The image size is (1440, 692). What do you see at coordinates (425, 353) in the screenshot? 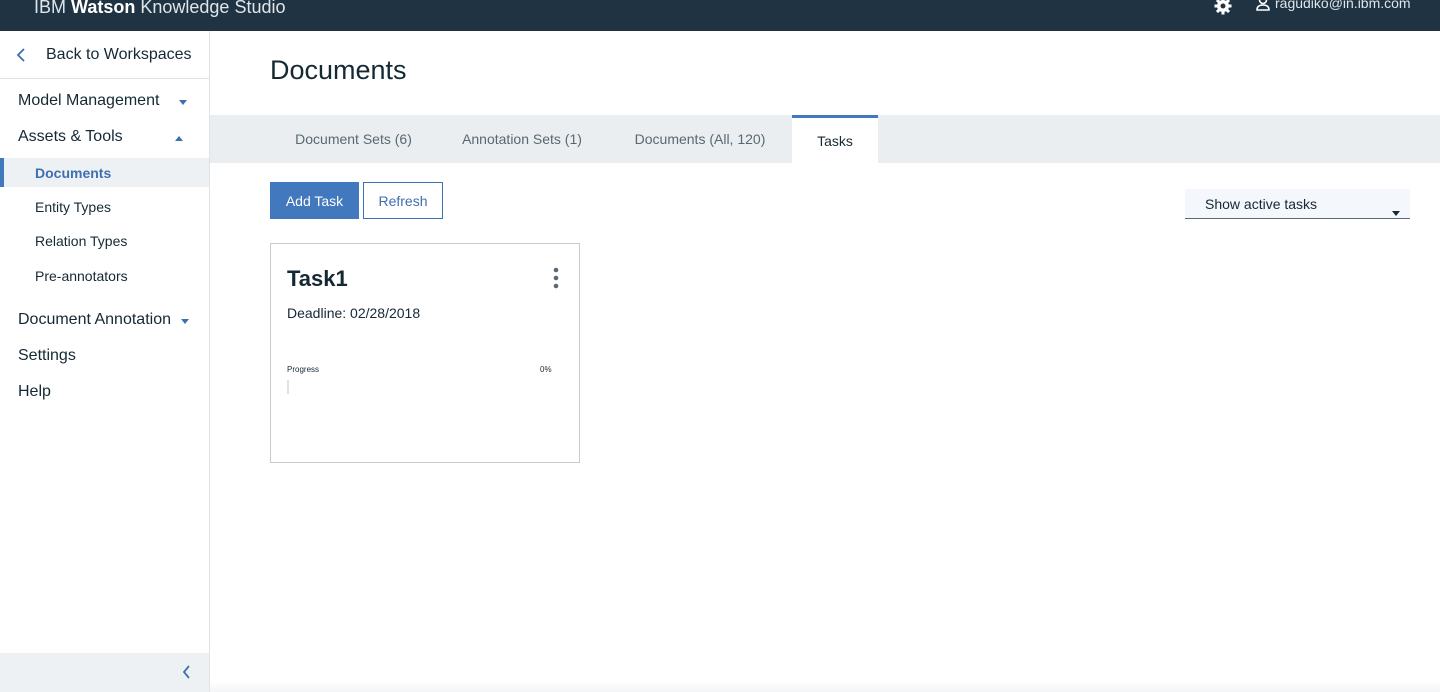
I see `task-card: Task1 Deadline: 02/28/2018 Progress 0%` at bounding box center [425, 353].